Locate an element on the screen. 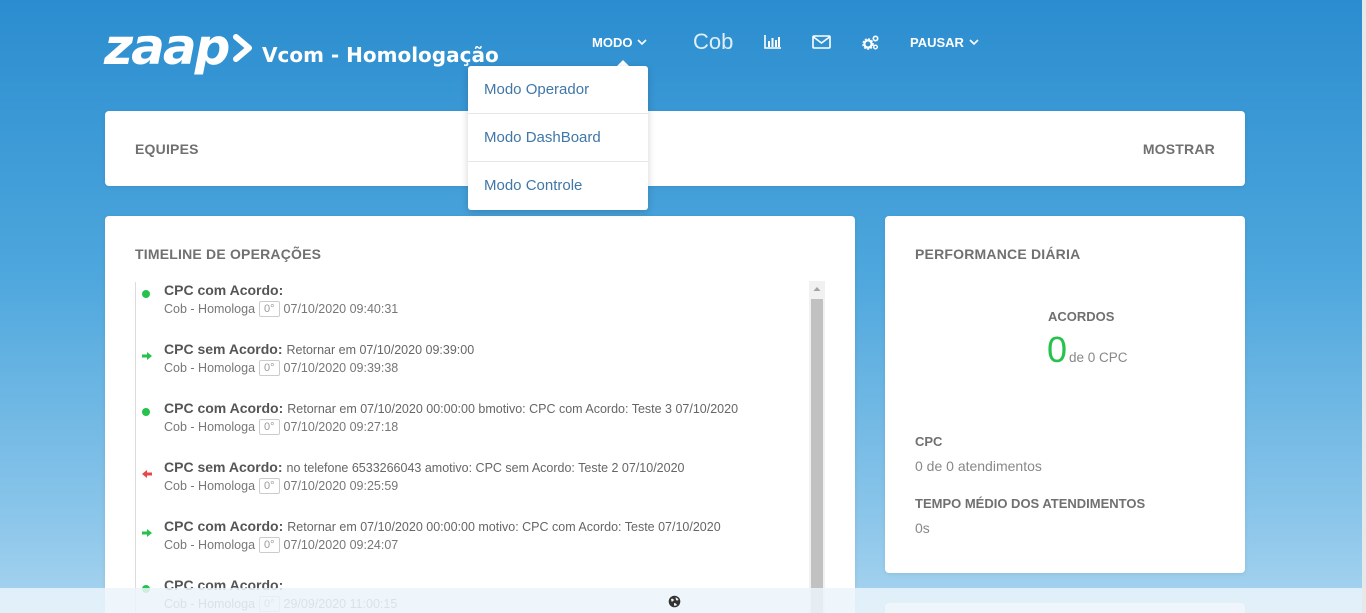 This screenshot has width=1366, height=613. timeline-item-meta: Cob - Homologa 0° 07/10/2020 09:39:38 is located at coordinates (281, 368).